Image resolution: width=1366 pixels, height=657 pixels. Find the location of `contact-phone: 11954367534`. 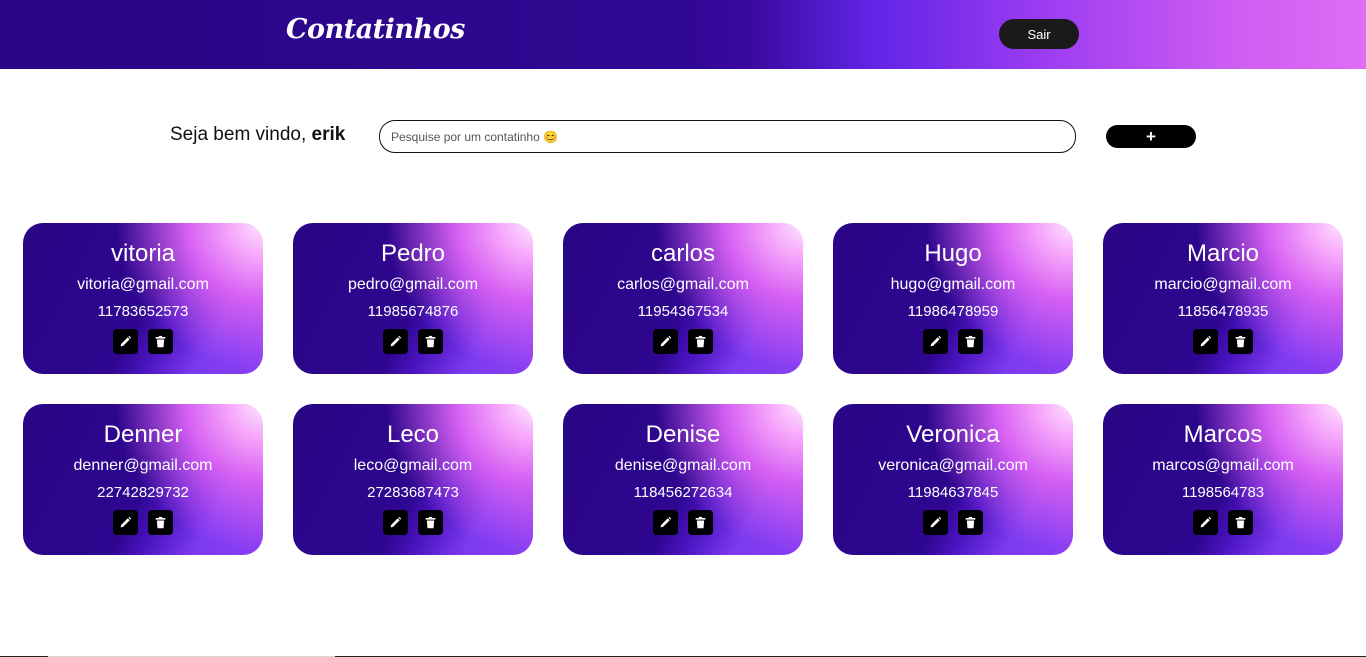

contact-phone: 11954367534 is located at coordinates (683, 311).